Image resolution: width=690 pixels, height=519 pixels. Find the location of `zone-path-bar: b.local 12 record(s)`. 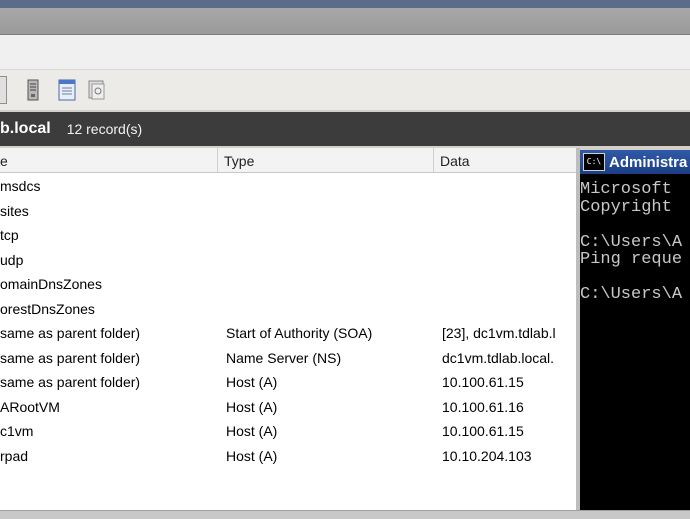

zone-path-bar: b.local 12 record(s) is located at coordinates (345, 129).